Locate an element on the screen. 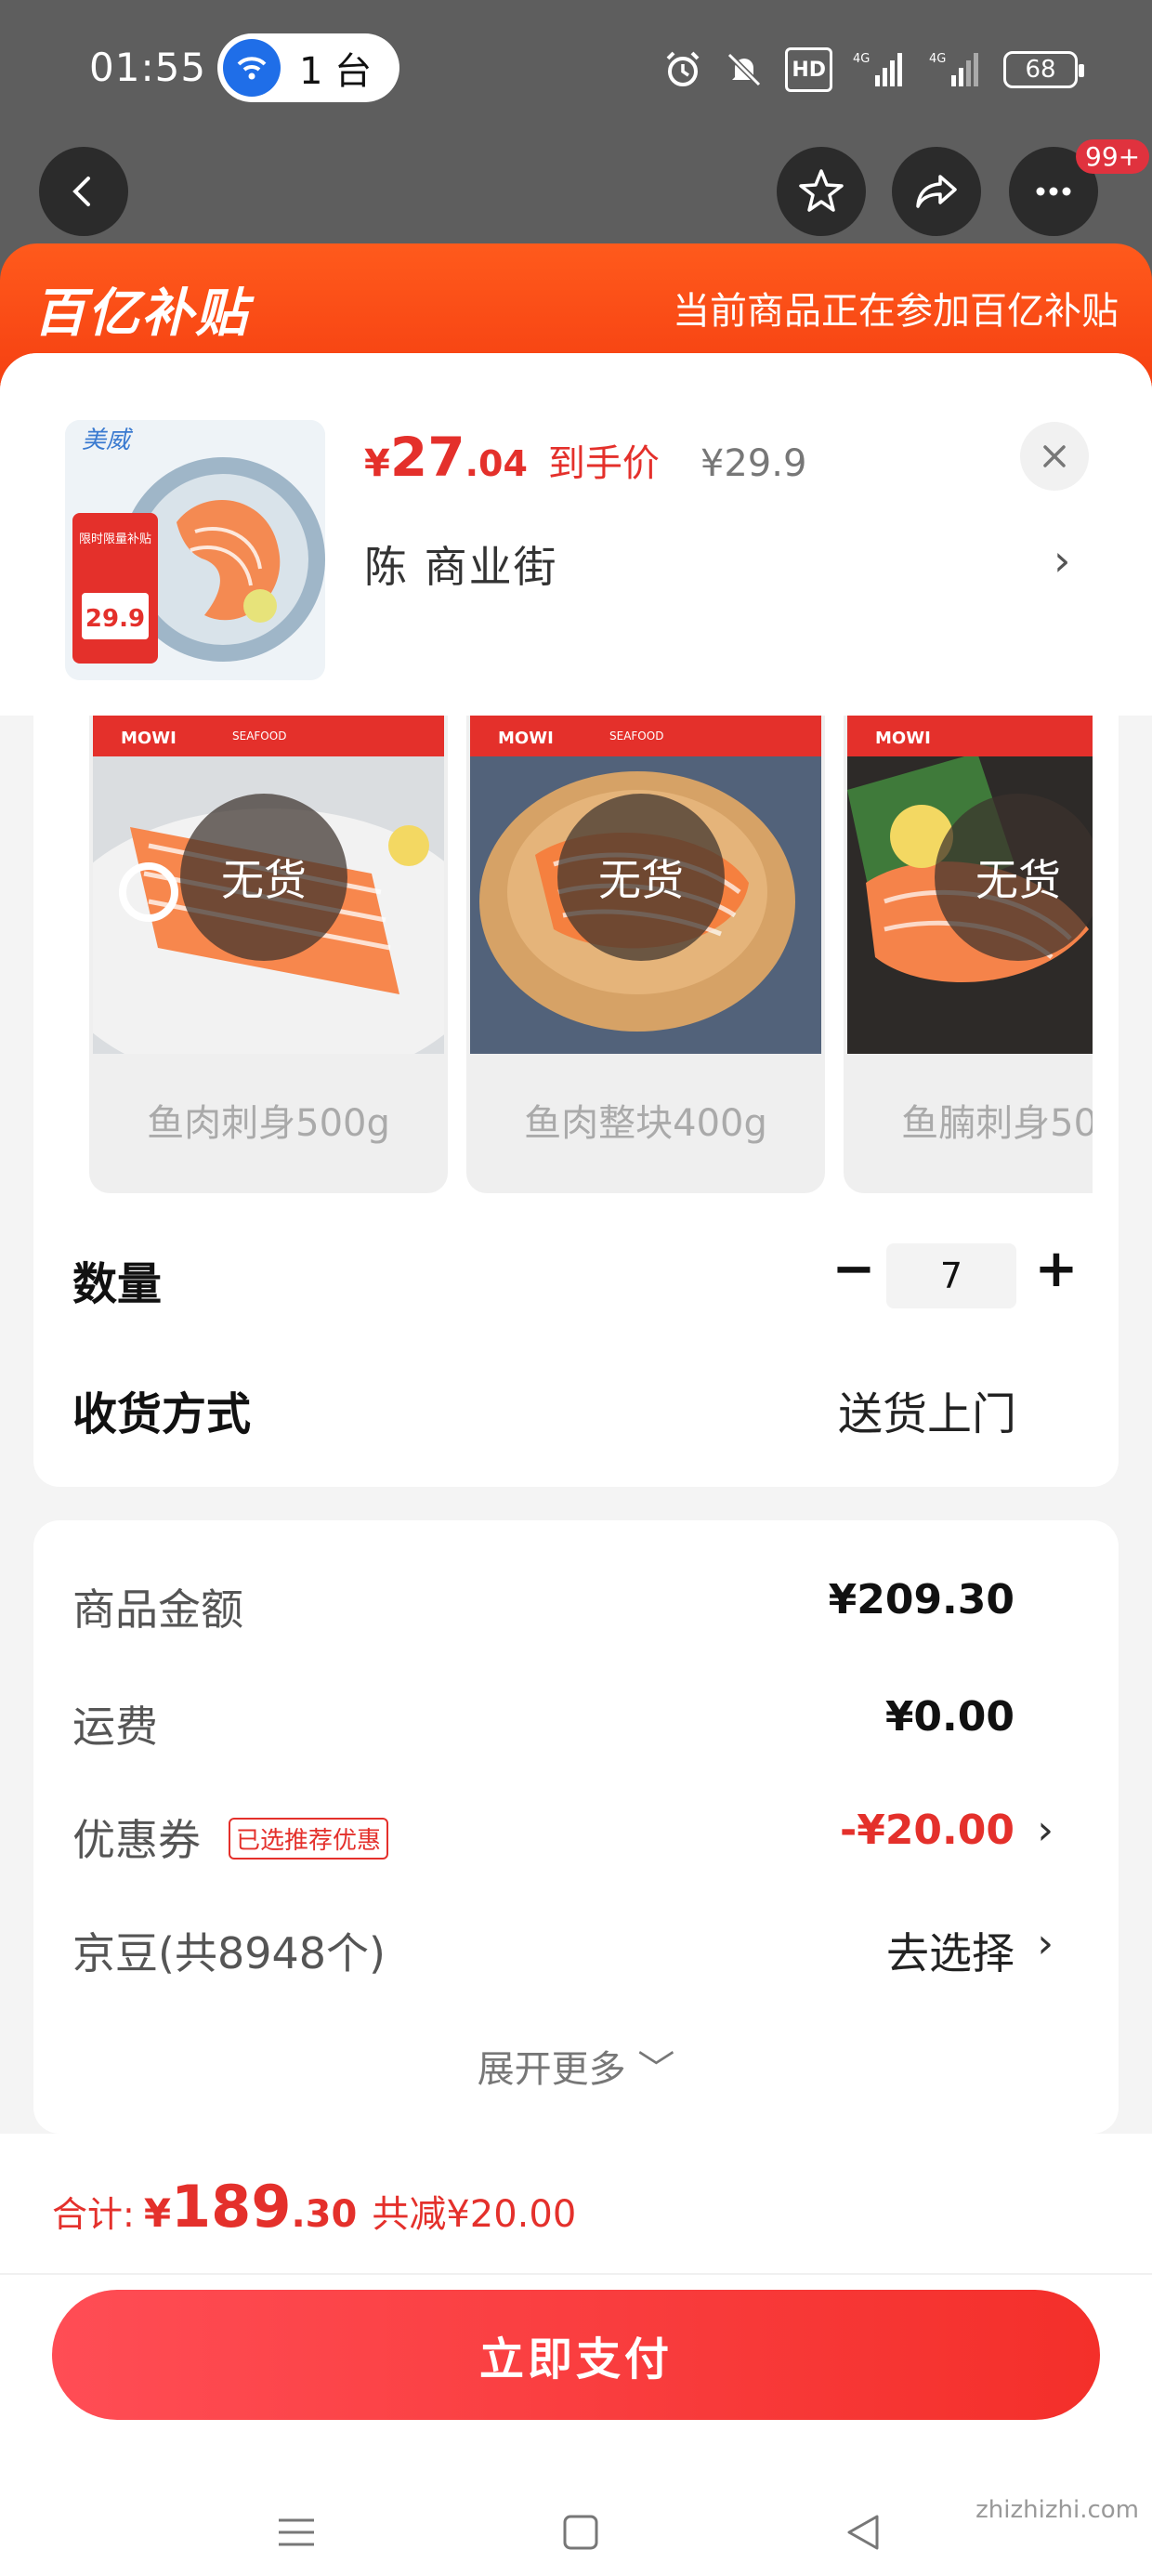 This screenshot has height=2576, width=1152. mute-icon is located at coordinates (744, 69).